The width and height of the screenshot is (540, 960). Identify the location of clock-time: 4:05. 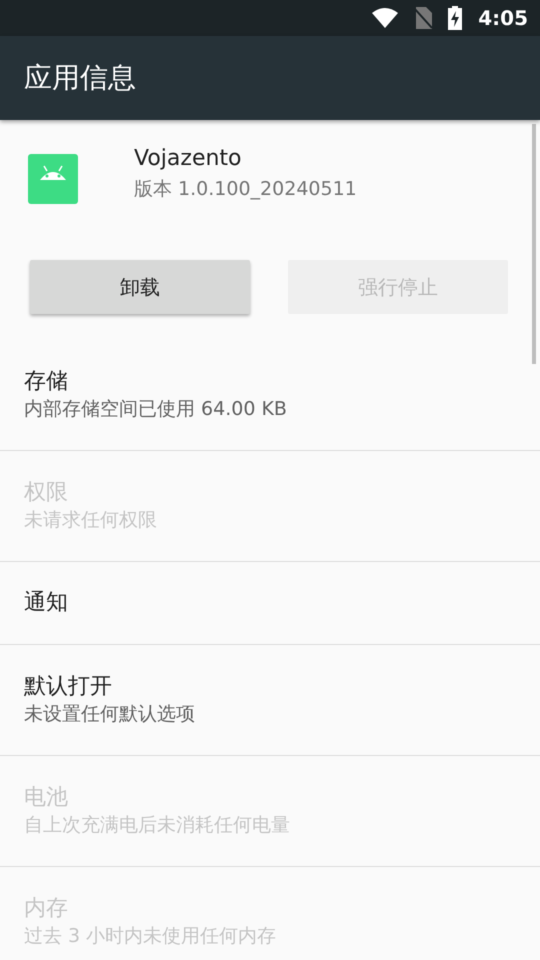
(503, 18).